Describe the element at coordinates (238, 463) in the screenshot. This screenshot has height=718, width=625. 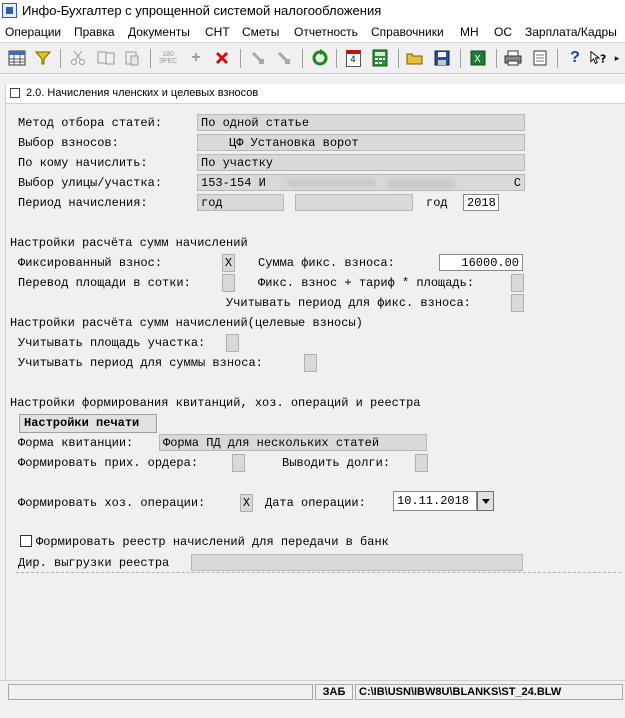
I see `orders-checkbox` at that location.